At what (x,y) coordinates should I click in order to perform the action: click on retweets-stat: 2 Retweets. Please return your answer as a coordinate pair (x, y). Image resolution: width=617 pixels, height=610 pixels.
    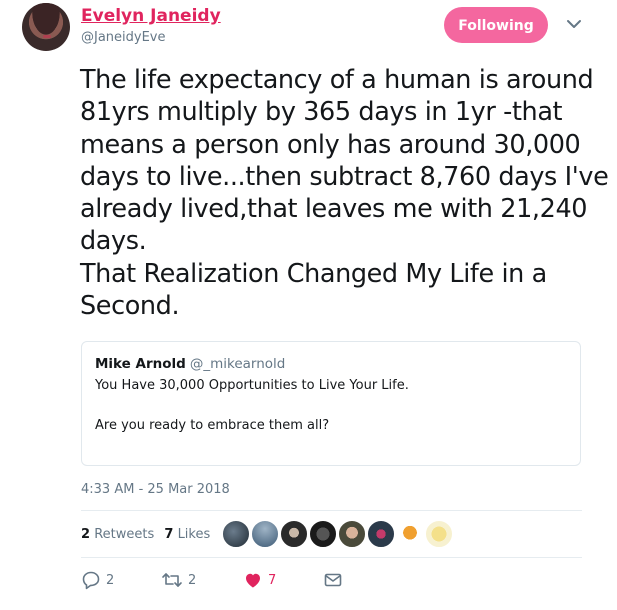
    Looking at the image, I should click on (117, 534).